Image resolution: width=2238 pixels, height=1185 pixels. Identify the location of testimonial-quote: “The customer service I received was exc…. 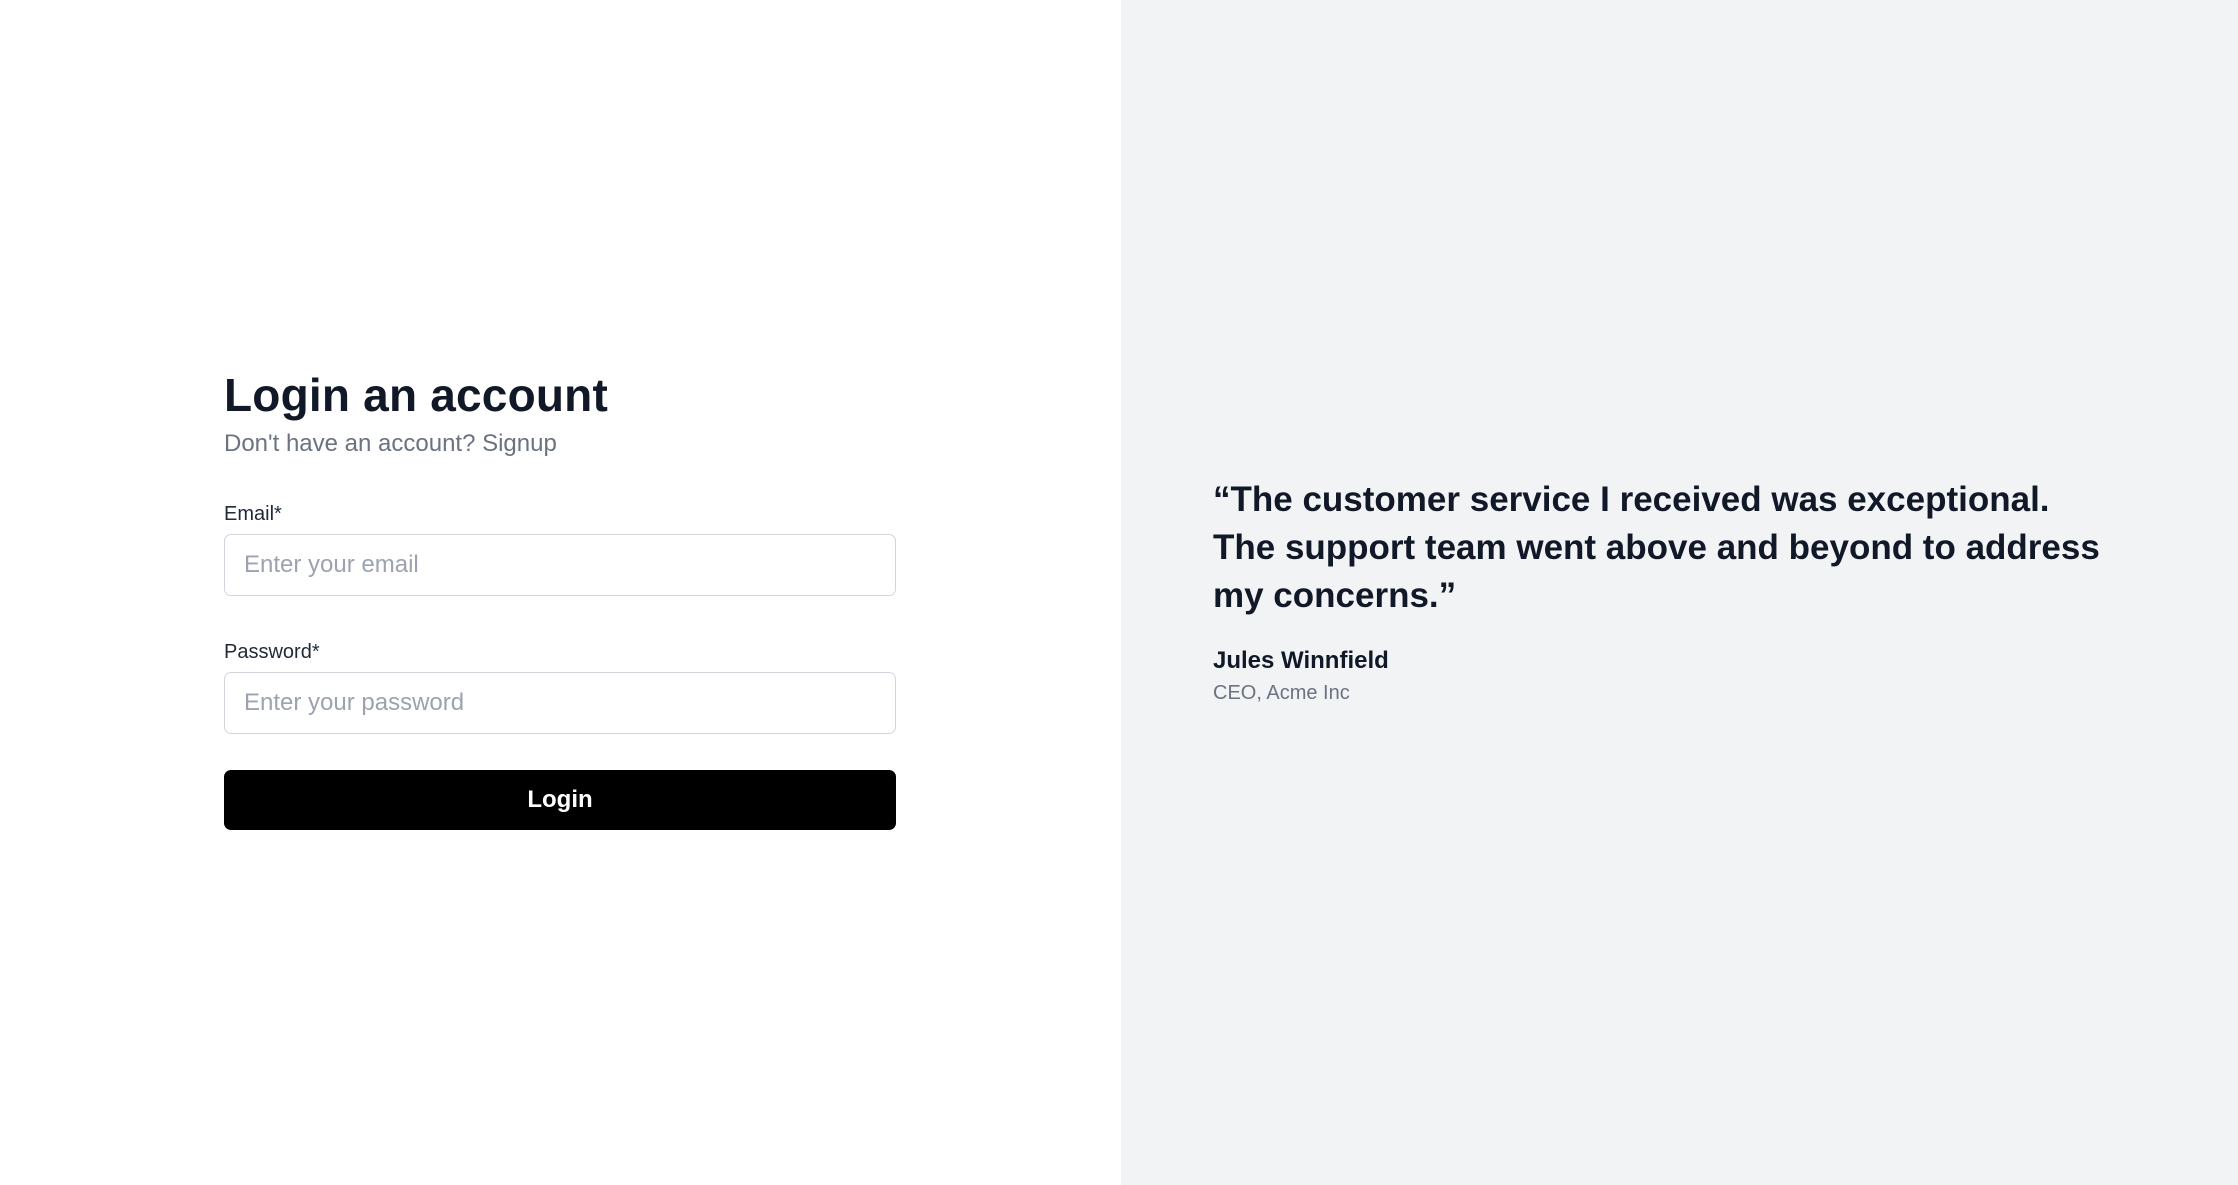
(1656, 547).